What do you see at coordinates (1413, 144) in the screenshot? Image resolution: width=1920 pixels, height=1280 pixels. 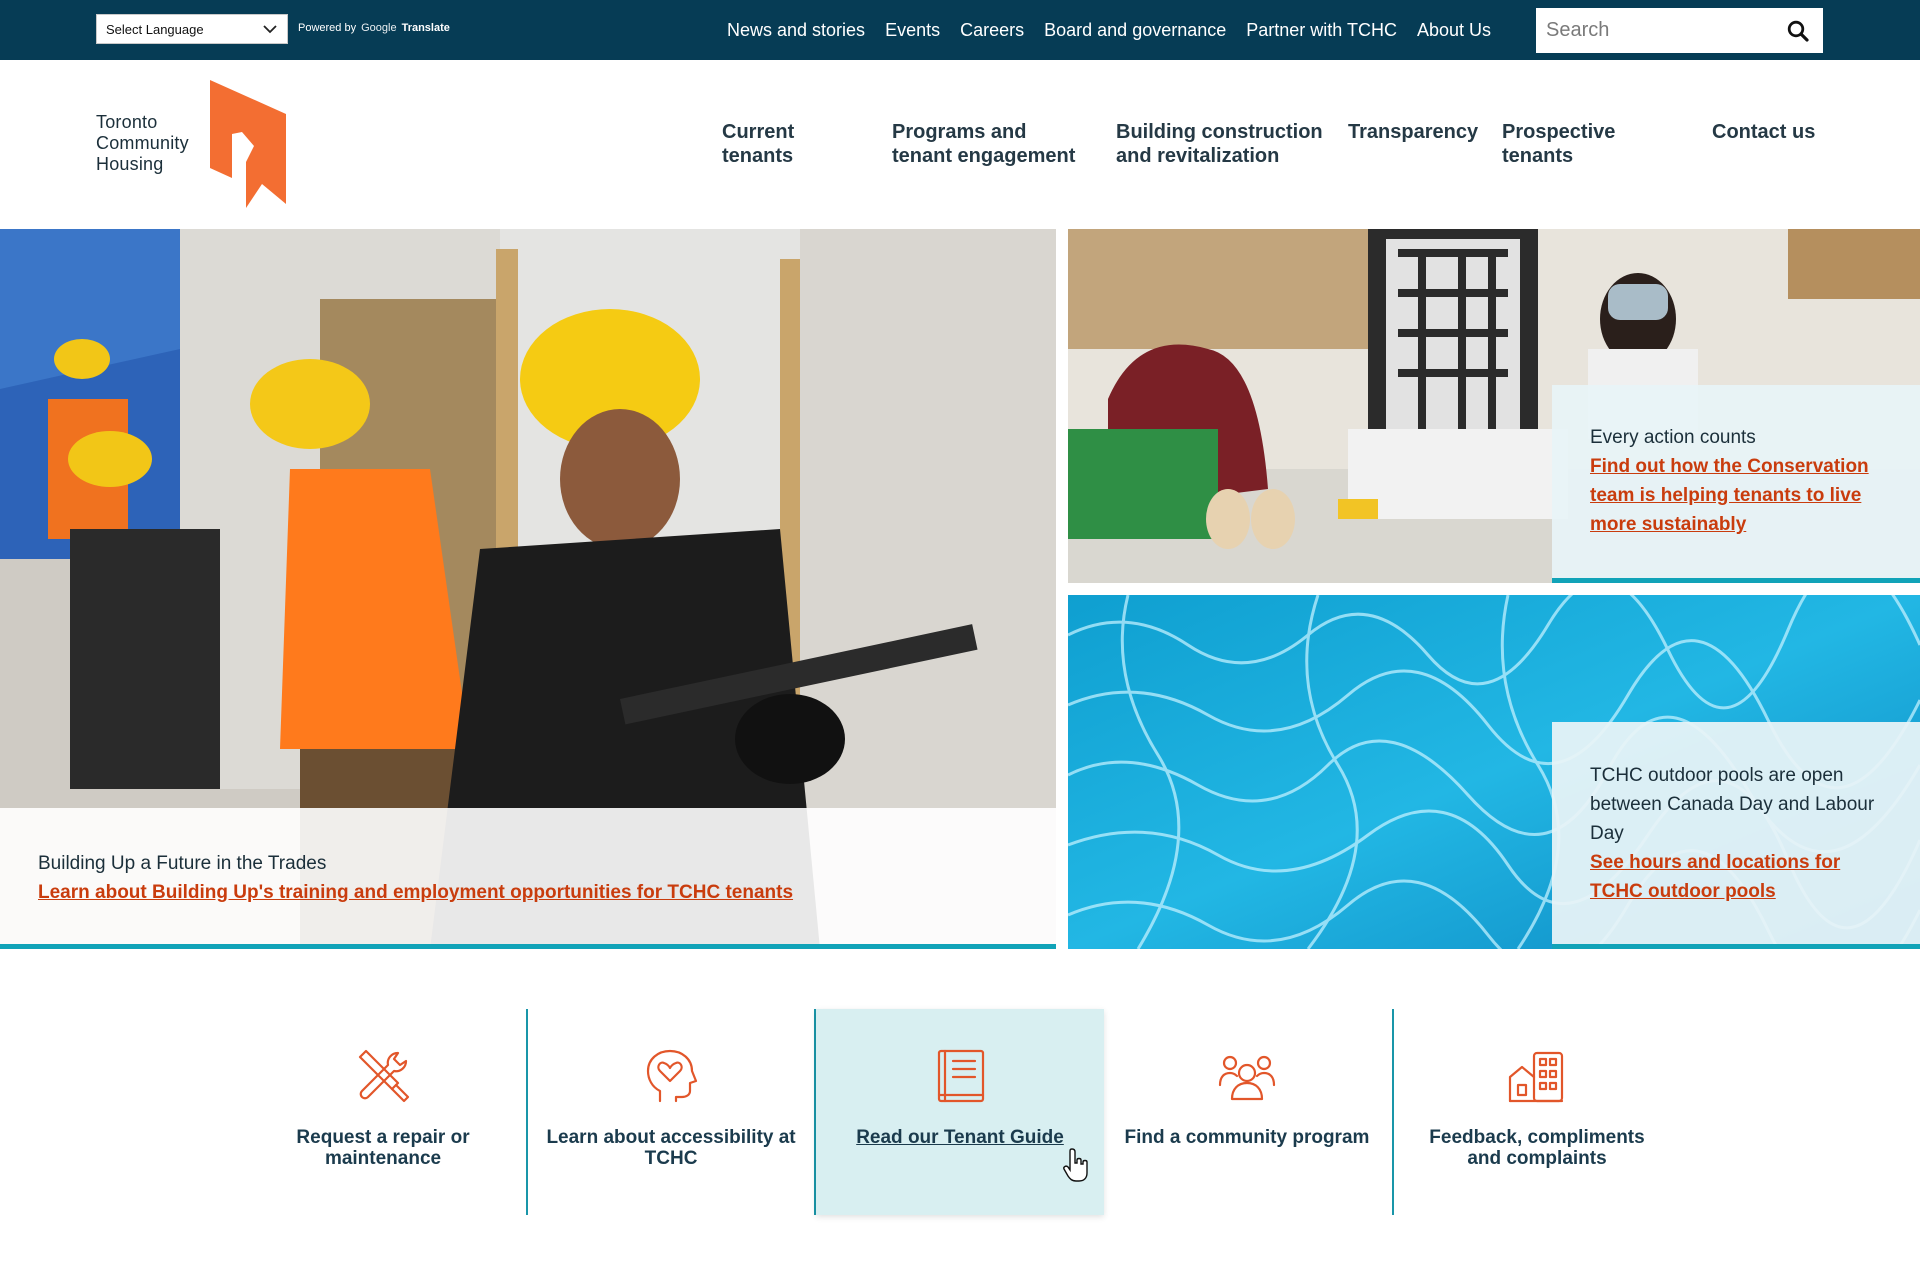 I see `nav-transparency: Transparency` at bounding box center [1413, 144].